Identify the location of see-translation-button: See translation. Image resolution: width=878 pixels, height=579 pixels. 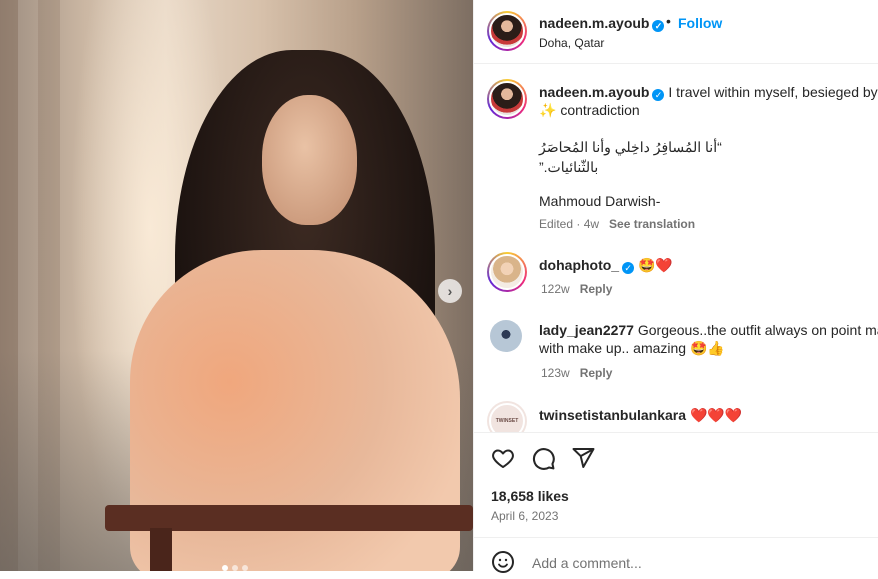
(652, 224).